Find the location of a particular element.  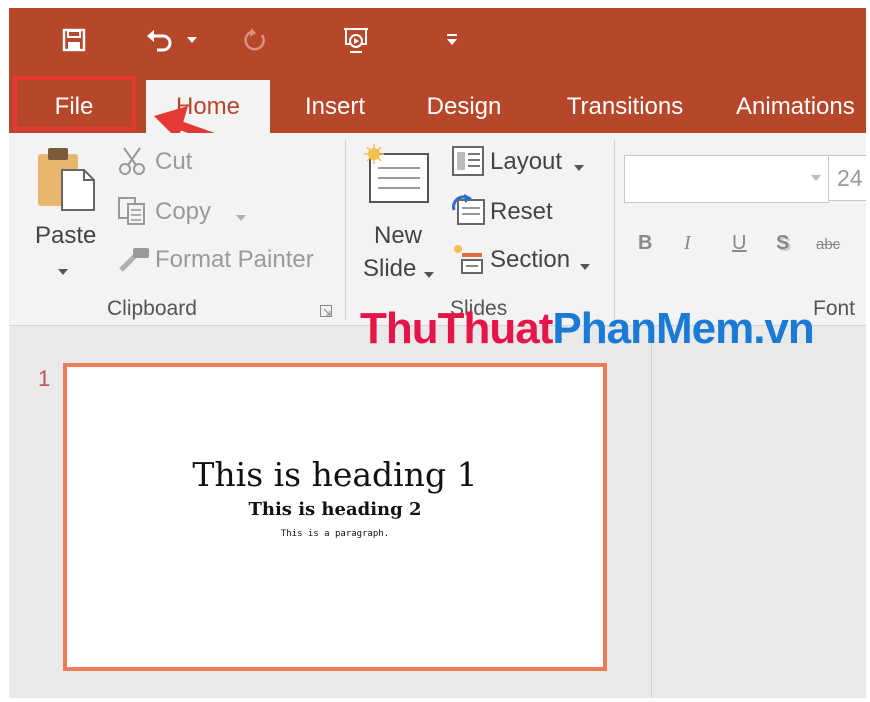

tab-design: Design is located at coordinates (464, 107).